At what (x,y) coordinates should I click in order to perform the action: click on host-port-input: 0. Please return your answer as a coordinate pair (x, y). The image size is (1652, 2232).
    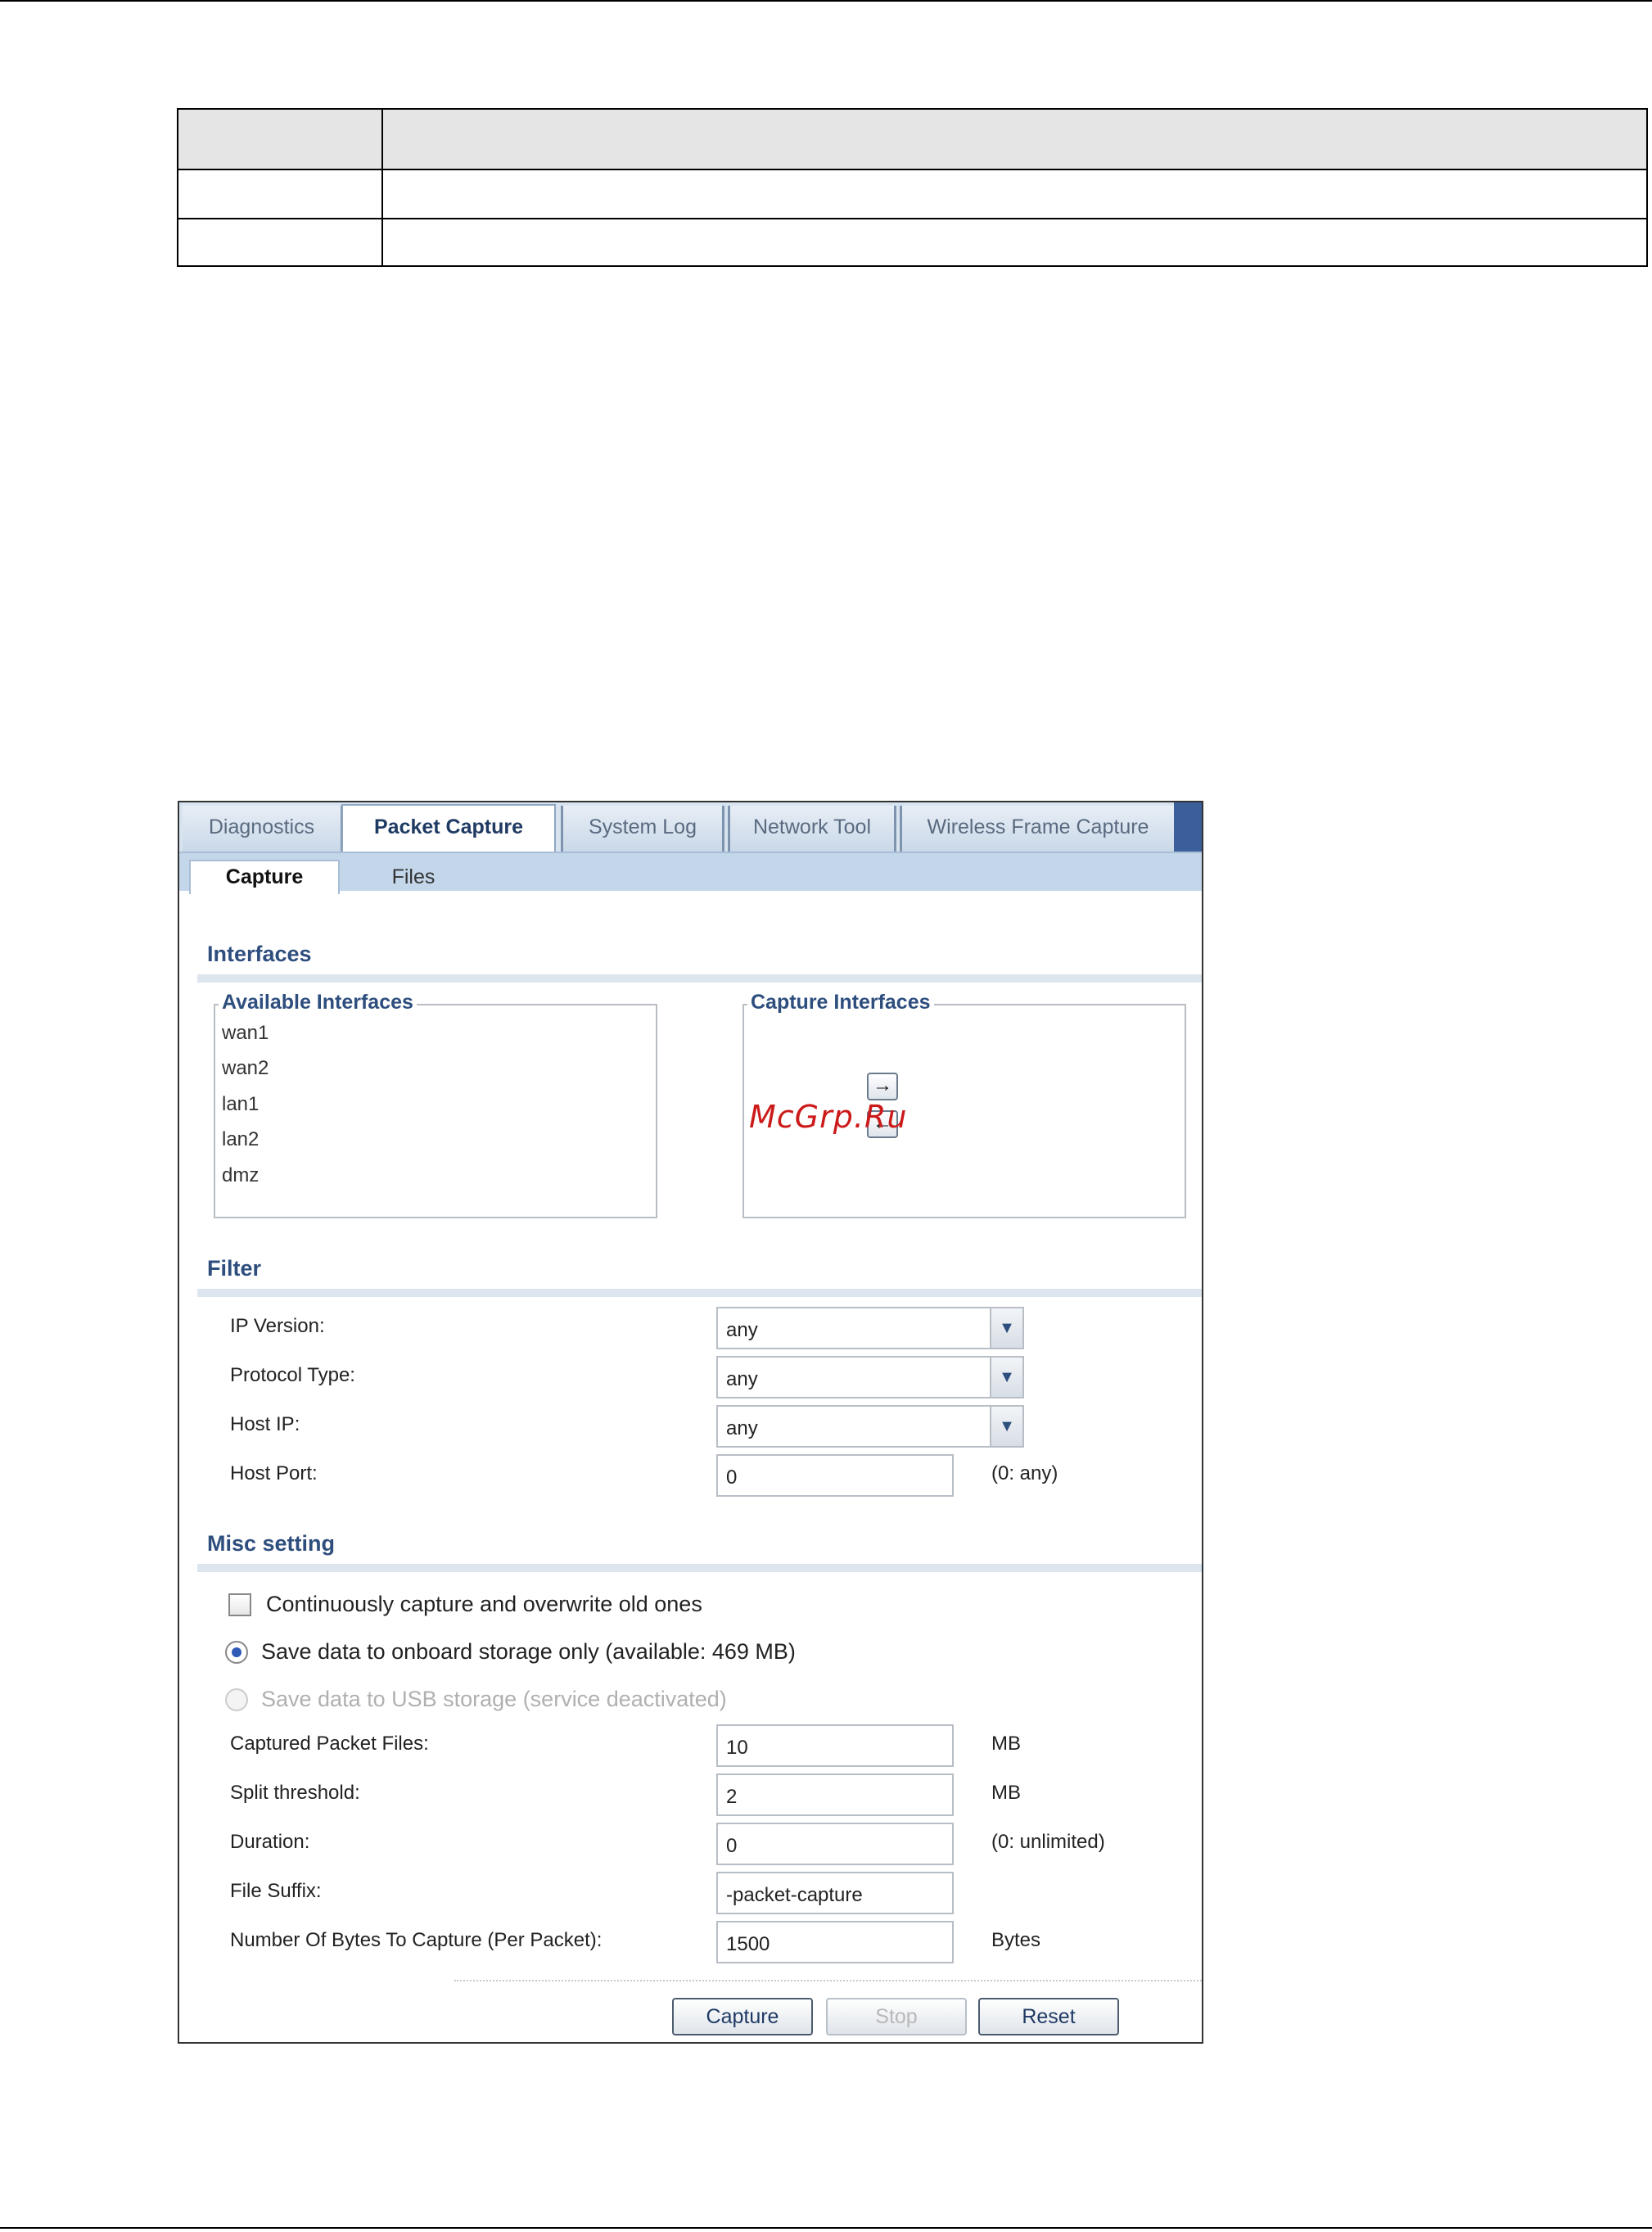
    Looking at the image, I should click on (835, 1475).